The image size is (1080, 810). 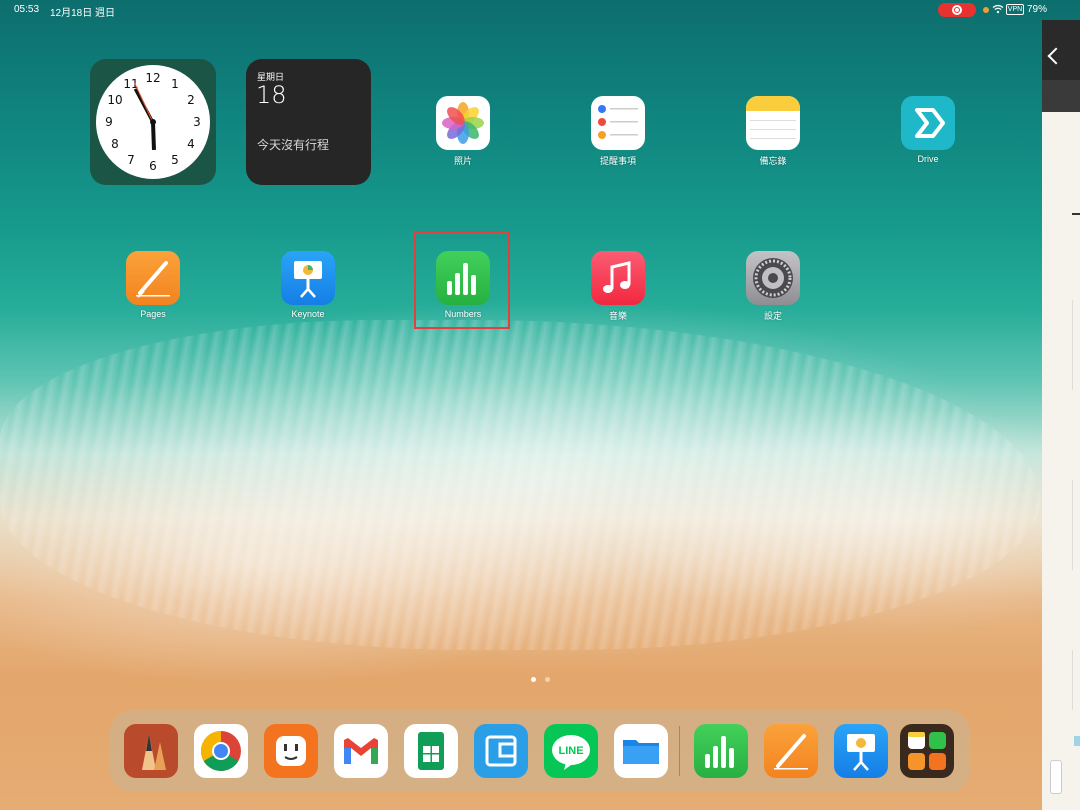 What do you see at coordinates (308, 122) in the screenshot?
I see `calendar-widget: 星期日 18 今天沒有行程` at bounding box center [308, 122].